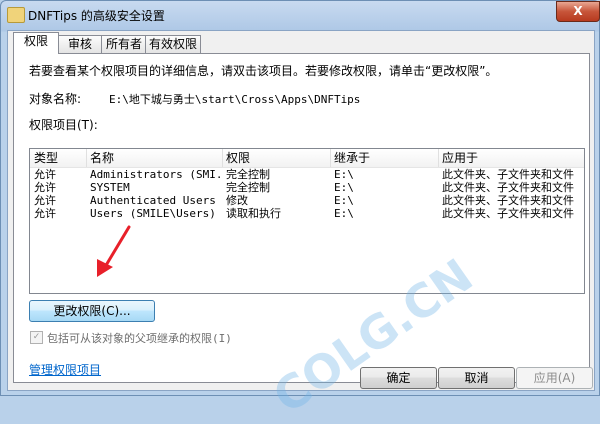  Describe the element at coordinates (253, 213) in the screenshot. I see `entry-permission: 读取和执行` at that location.